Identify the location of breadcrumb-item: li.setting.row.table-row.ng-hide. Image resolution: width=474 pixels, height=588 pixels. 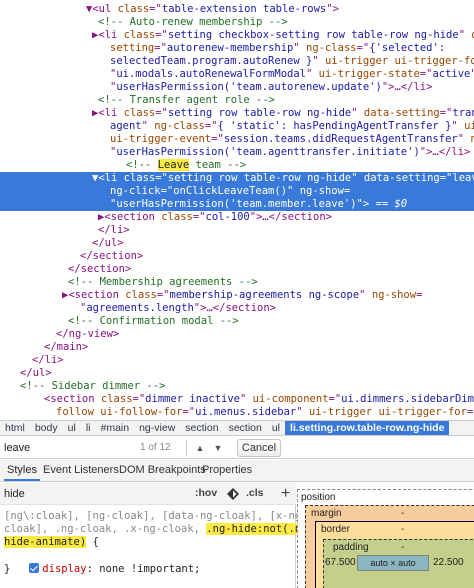
(367, 428).